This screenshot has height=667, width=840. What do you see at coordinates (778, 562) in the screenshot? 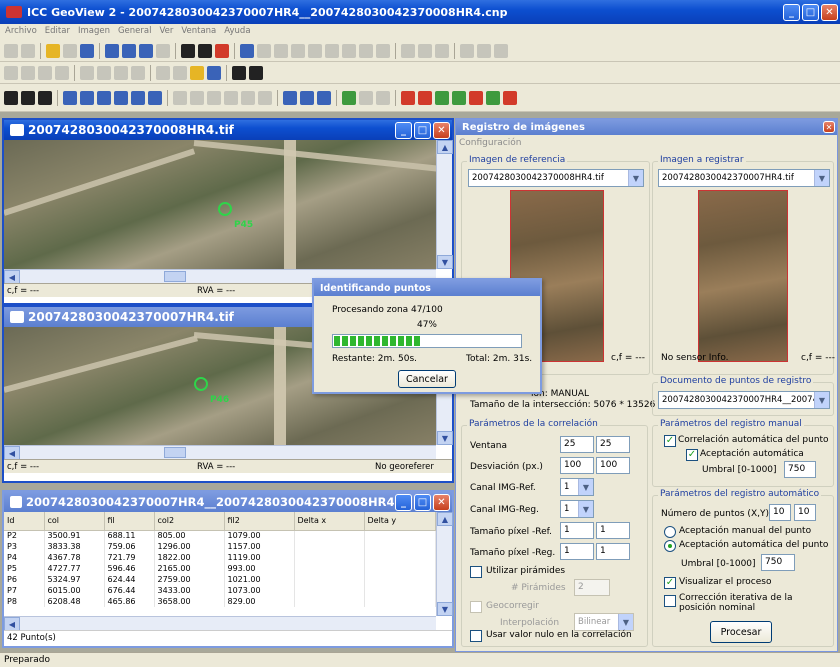
I see `umbral2-input: 750` at bounding box center [778, 562].